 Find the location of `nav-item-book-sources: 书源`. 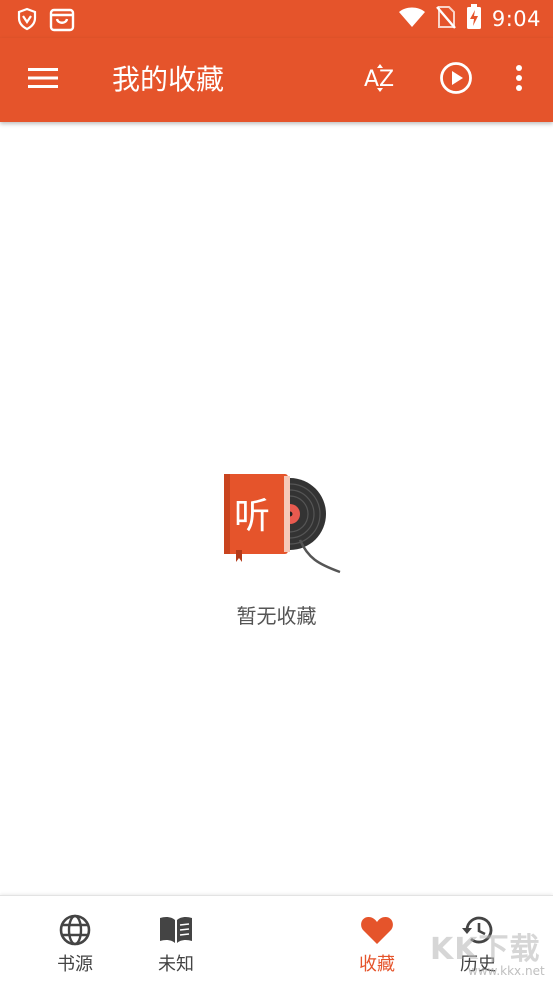

nav-item-book-sources: 书源 is located at coordinates (75, 939).